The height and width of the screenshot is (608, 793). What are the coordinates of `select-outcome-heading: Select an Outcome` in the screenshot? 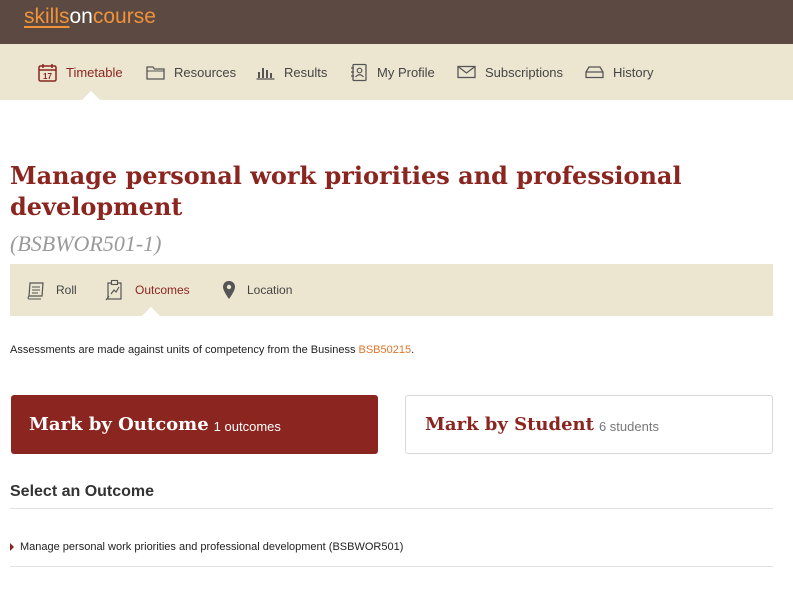 It's located at (82, 491).